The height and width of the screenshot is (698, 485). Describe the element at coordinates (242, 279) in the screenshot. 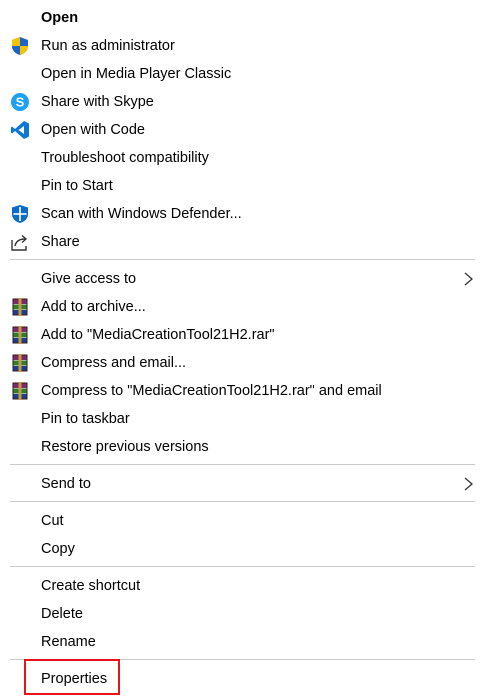

I see `menu-item-give-access-to: Give access to` at that location.